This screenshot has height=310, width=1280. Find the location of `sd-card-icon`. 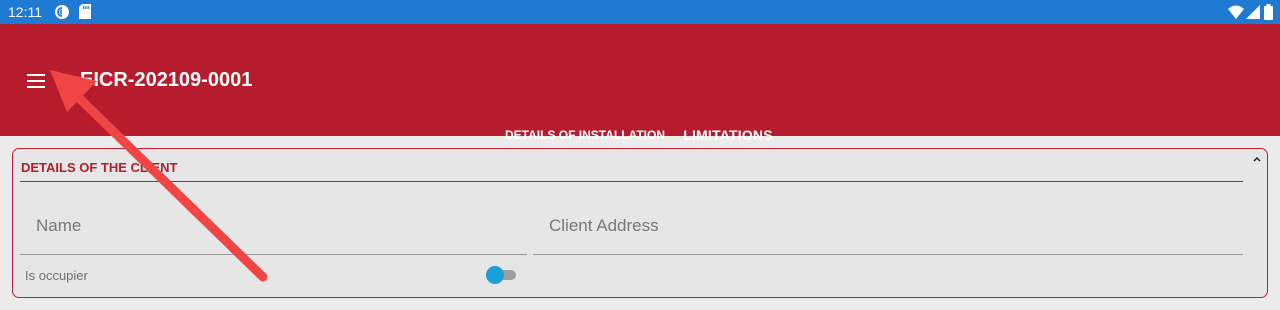

sd-card-icon is located at coordinates (85, 14).